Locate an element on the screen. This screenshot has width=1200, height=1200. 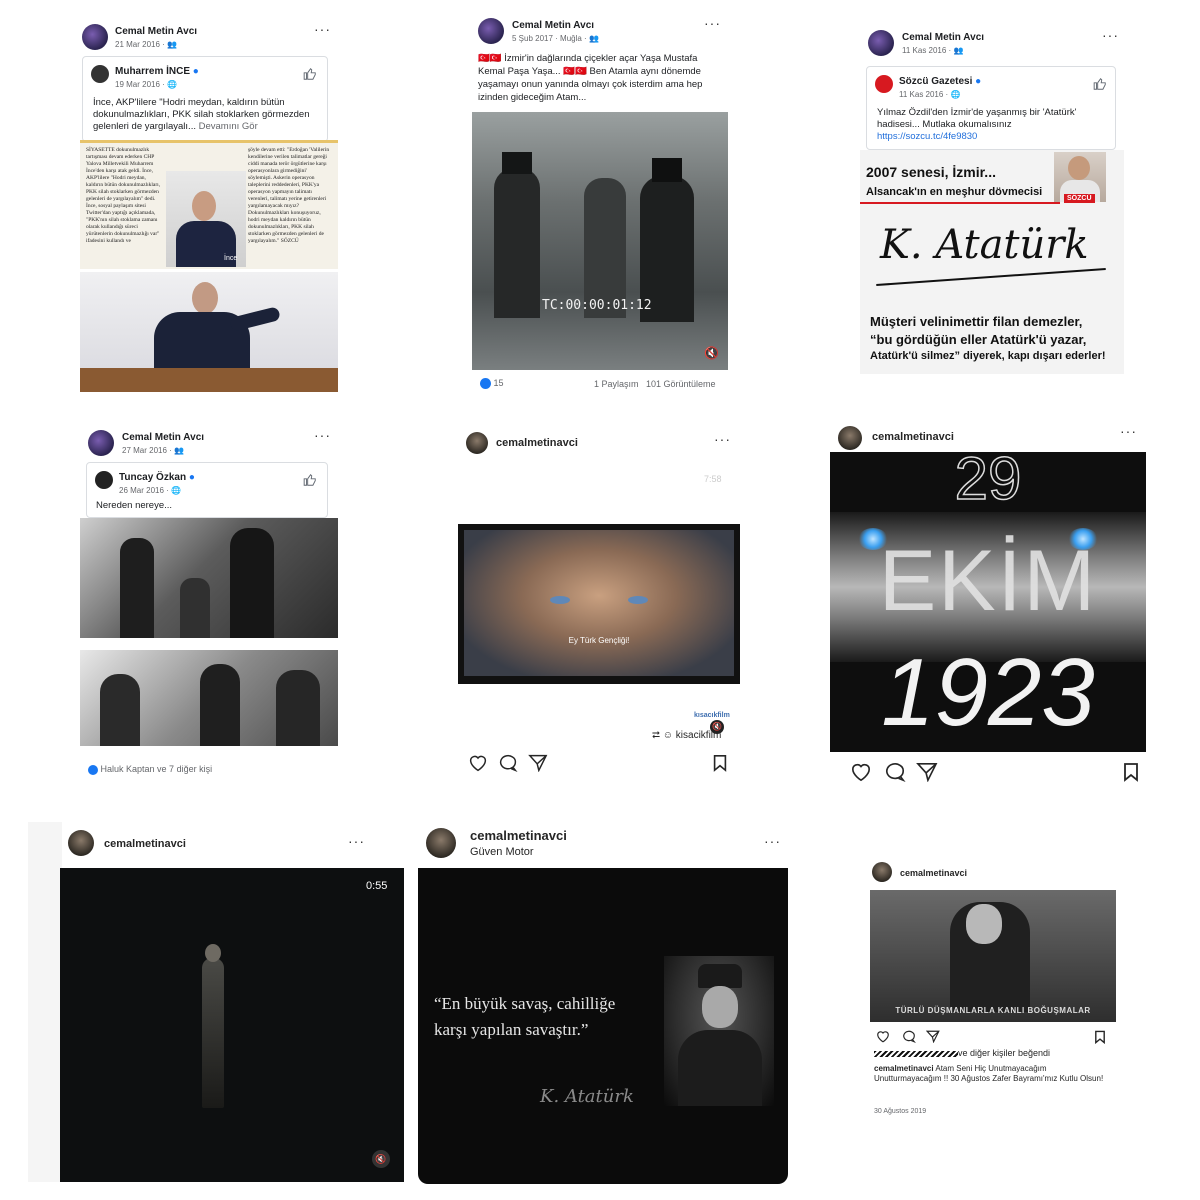
location-link: Güven Motor is located at coordinates (502, 852).